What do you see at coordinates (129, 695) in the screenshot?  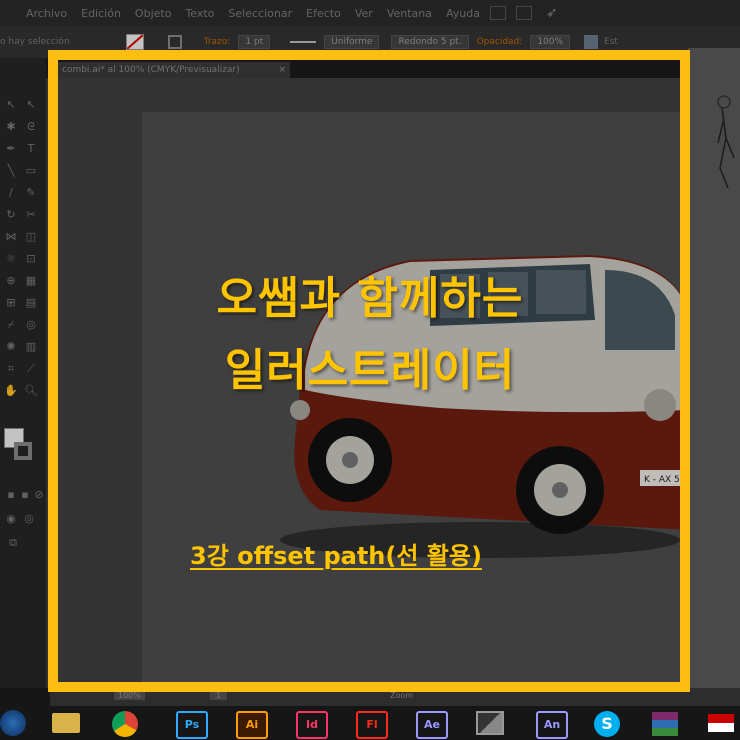 I see `zoom-field: 100%` at bounding box center [129, 695].